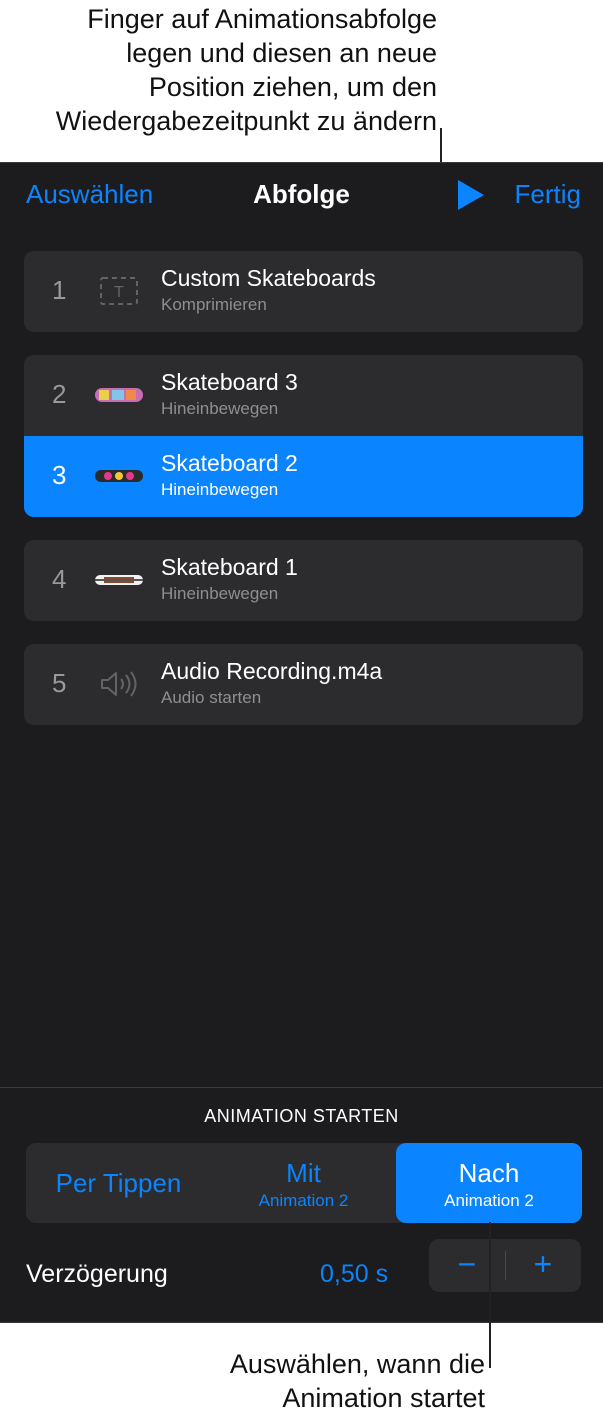 This screenshot has width=603, height=1423. I want to click on item-title: Skateboard 2, so click(229, 463).